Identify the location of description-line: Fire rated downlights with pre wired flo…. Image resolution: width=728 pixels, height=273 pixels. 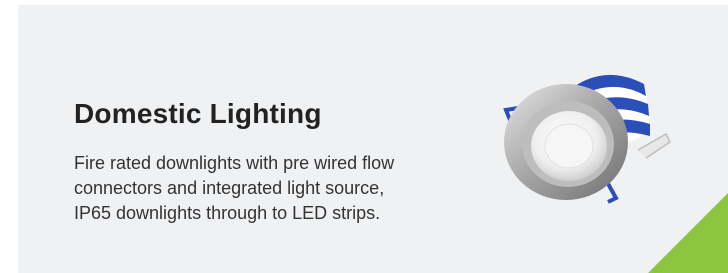
(234, 163).